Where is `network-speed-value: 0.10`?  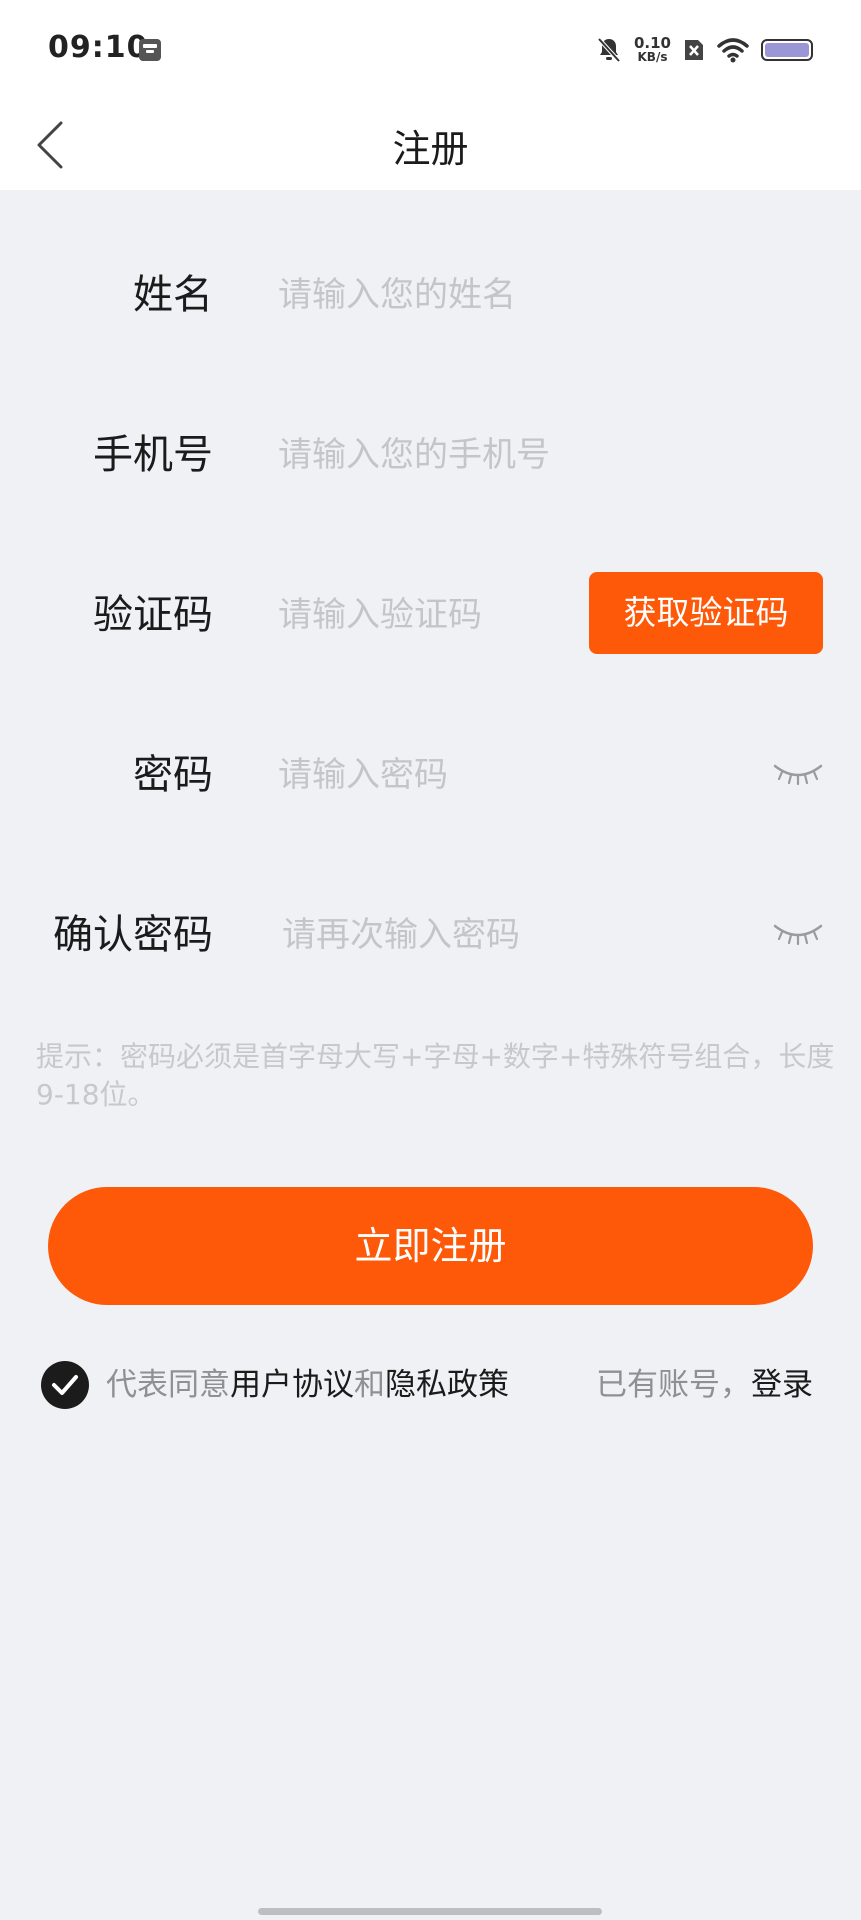 network-speed-value: 0.10 is located at coordinates (652, 43).